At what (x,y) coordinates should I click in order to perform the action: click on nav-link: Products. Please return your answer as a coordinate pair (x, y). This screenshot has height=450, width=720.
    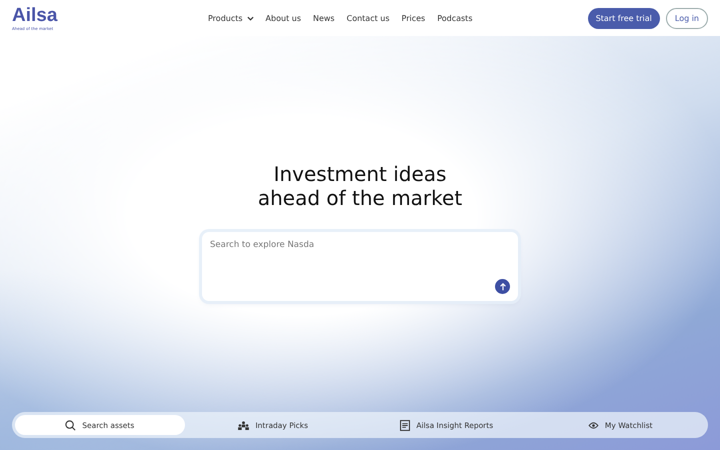
    Looking at the image, I should click on (231, 18).